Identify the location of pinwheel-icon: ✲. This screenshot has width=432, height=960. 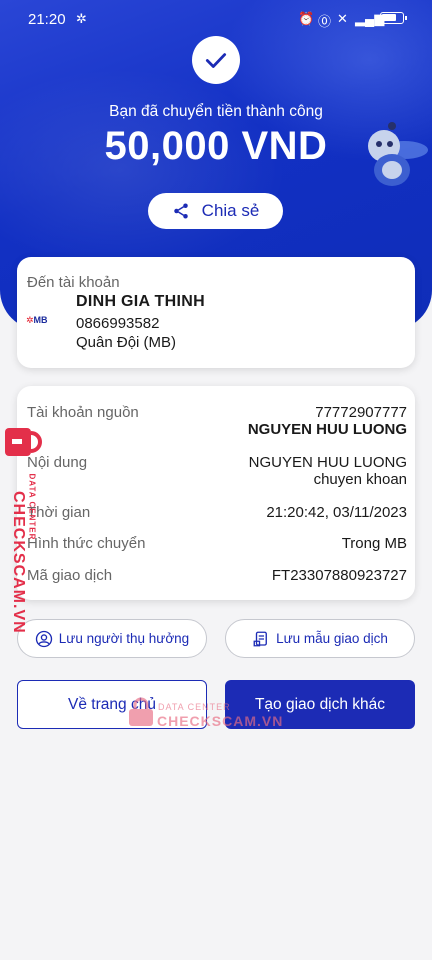
(81, 18).